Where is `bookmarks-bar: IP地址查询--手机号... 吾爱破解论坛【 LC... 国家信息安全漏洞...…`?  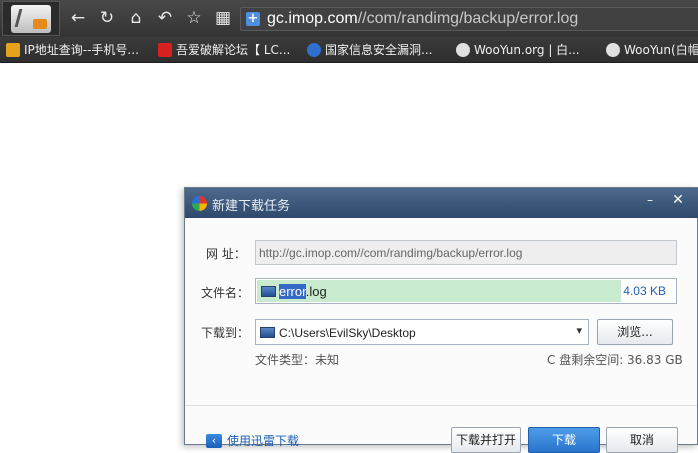 bookmarks-bar: IP地址查询--手机号... 吾爱破解论坛【 LC... 国家信息安全漏洞...… is located at coordinates (349, 50).